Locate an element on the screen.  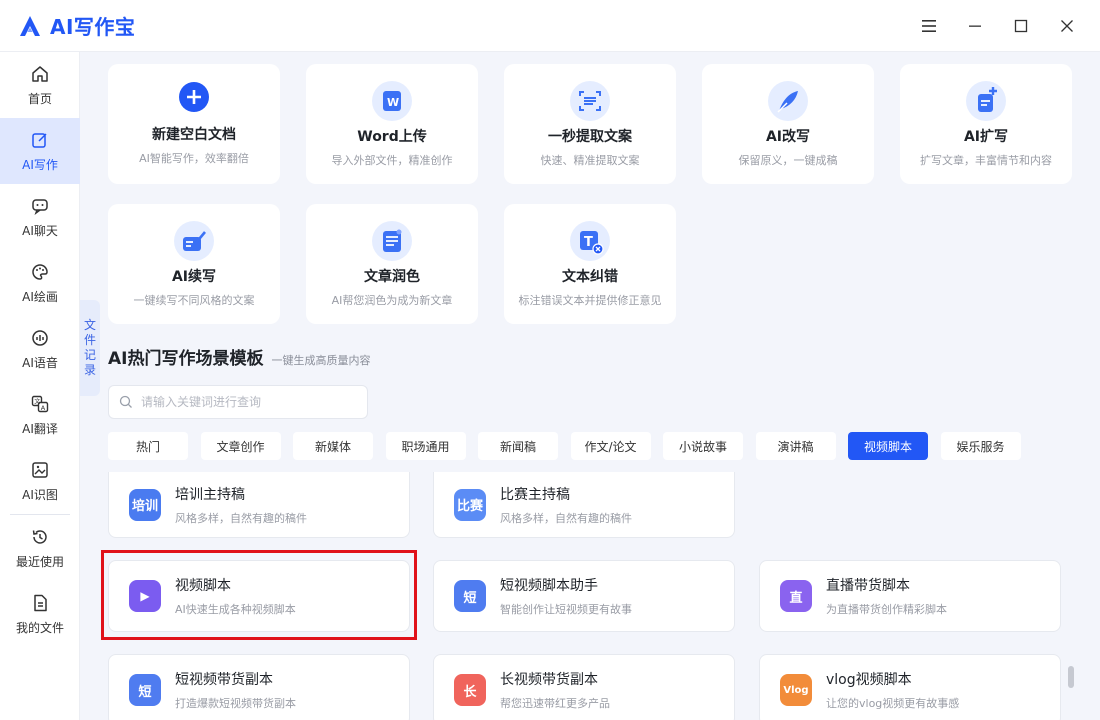
template-desc: 风格多样，自然有趣的稿件 is located at coordinates (241, 518).